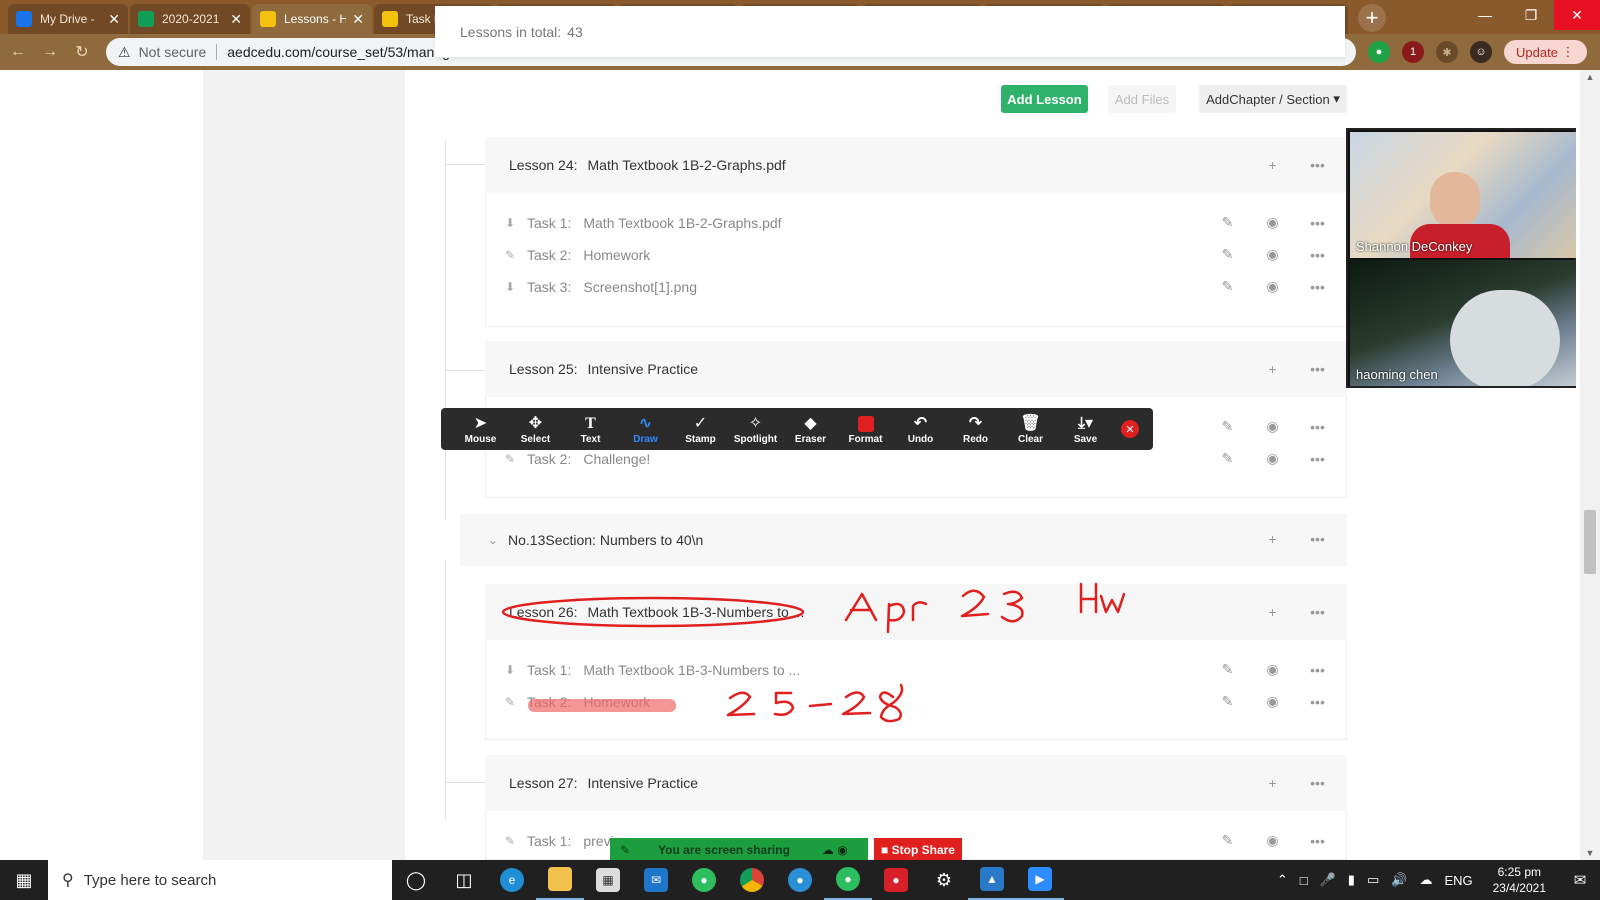 The width and height of the screenshot is (1600, 900). I want to click on tool-spotlight: ✧ Spotlight, so click(755, 429).